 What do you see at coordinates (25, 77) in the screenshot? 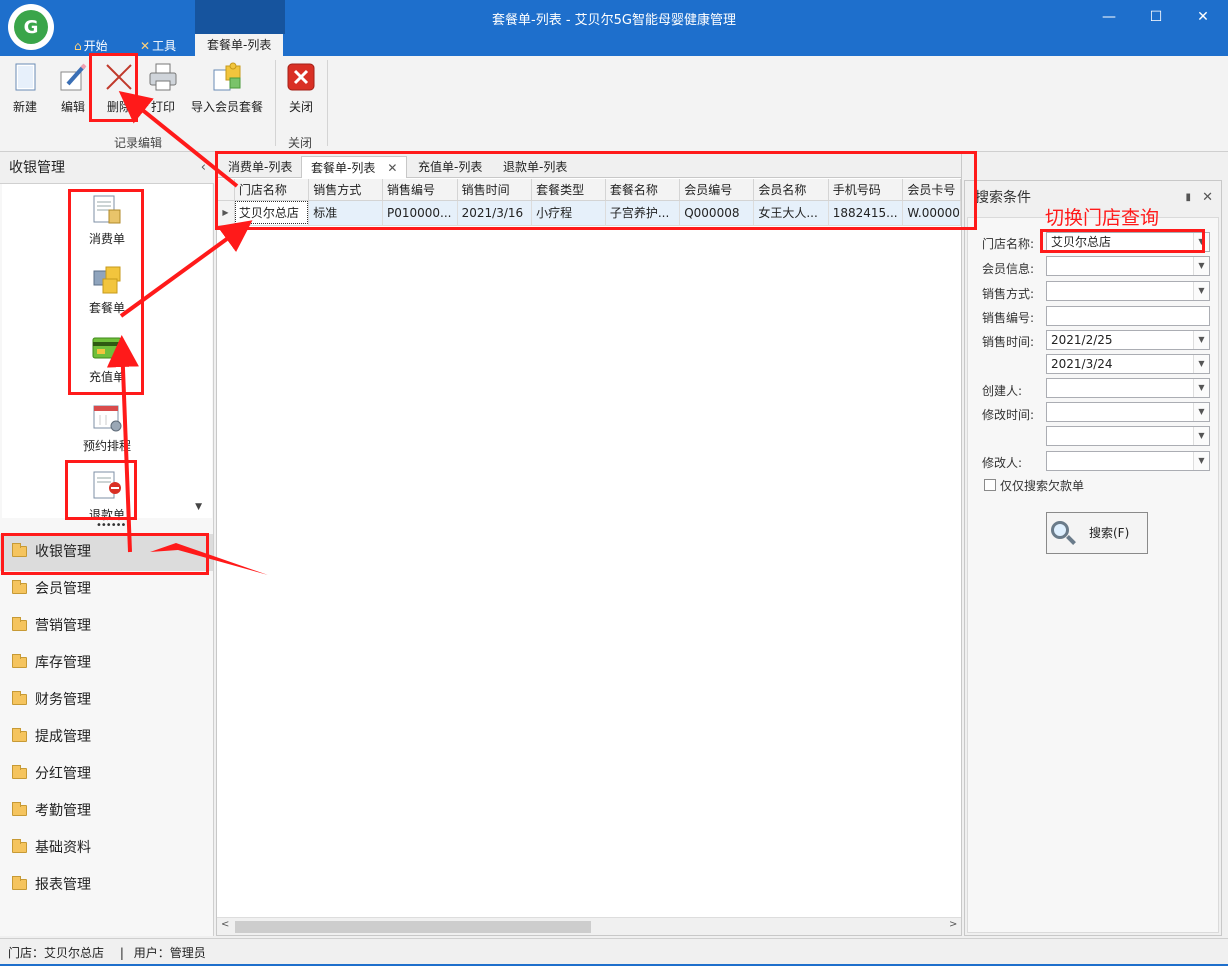
I see `new-doc-icon` at bounding box center [25, 77].